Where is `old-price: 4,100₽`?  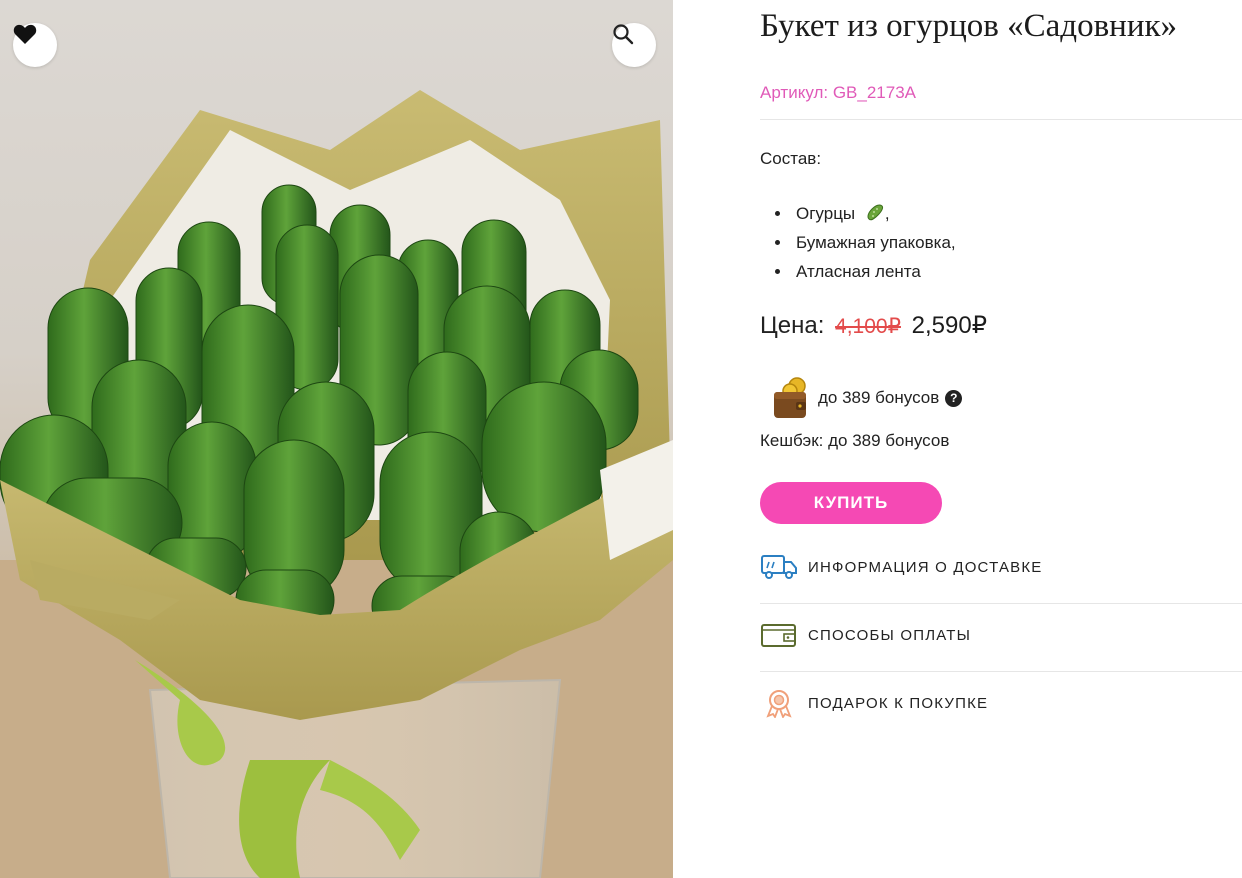 old-price: 4,100₽ is located at coordinates (868, 326).